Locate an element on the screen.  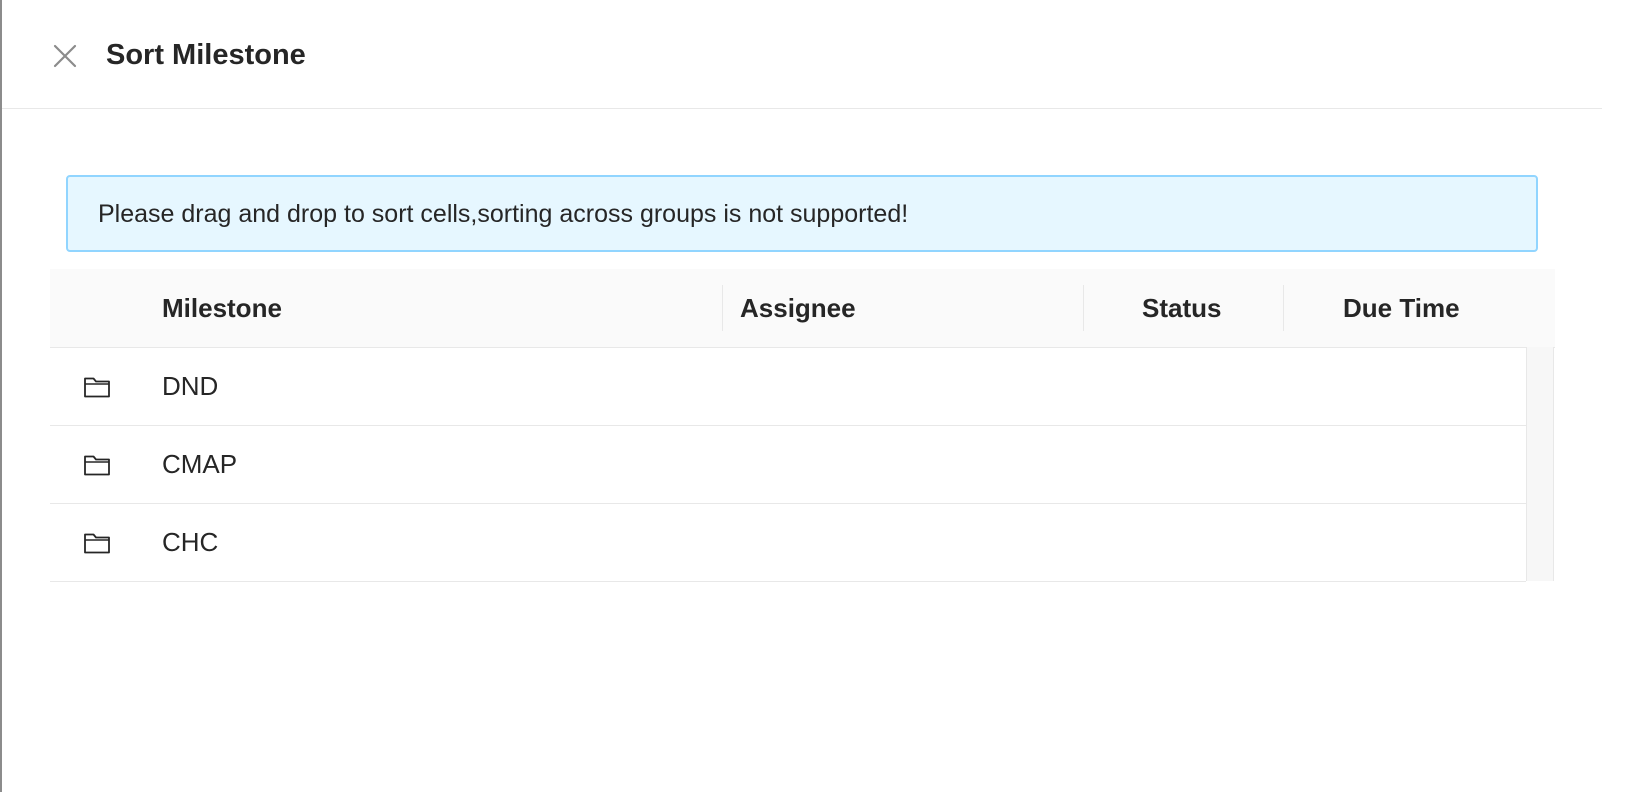
column-header-due-time: Due Time is located at coordinates (1401, 308).